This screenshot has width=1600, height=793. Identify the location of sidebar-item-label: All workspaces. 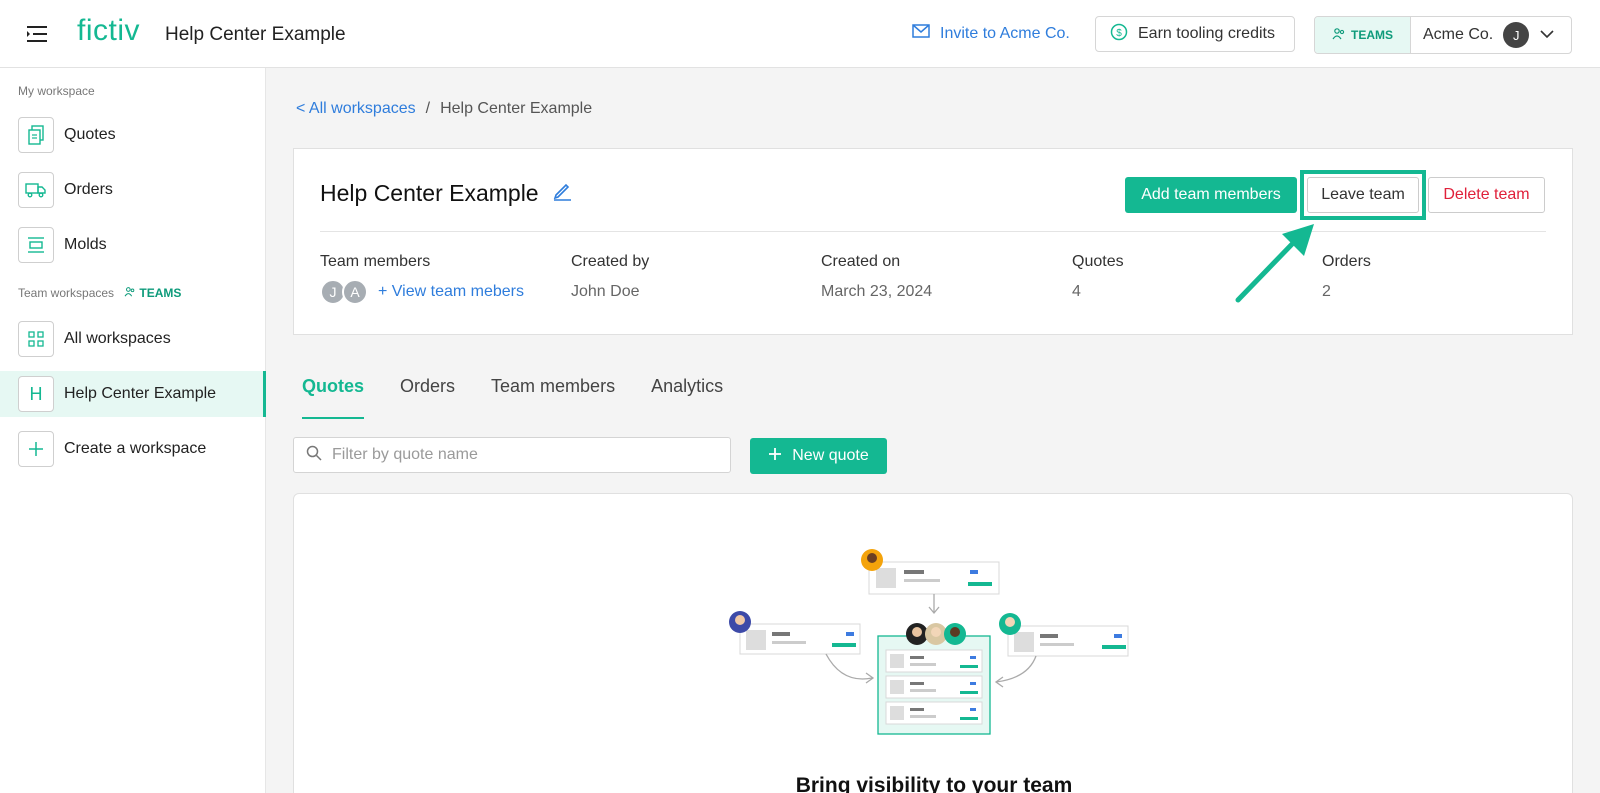
(117, 338).